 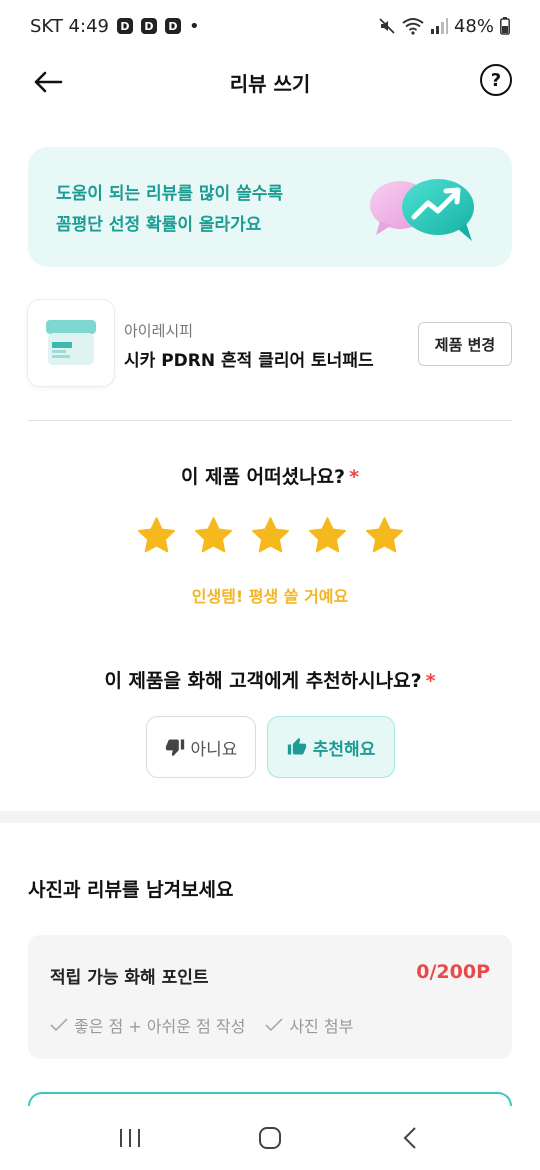 I want to click on signal-icon, so click(x=439, y=26).